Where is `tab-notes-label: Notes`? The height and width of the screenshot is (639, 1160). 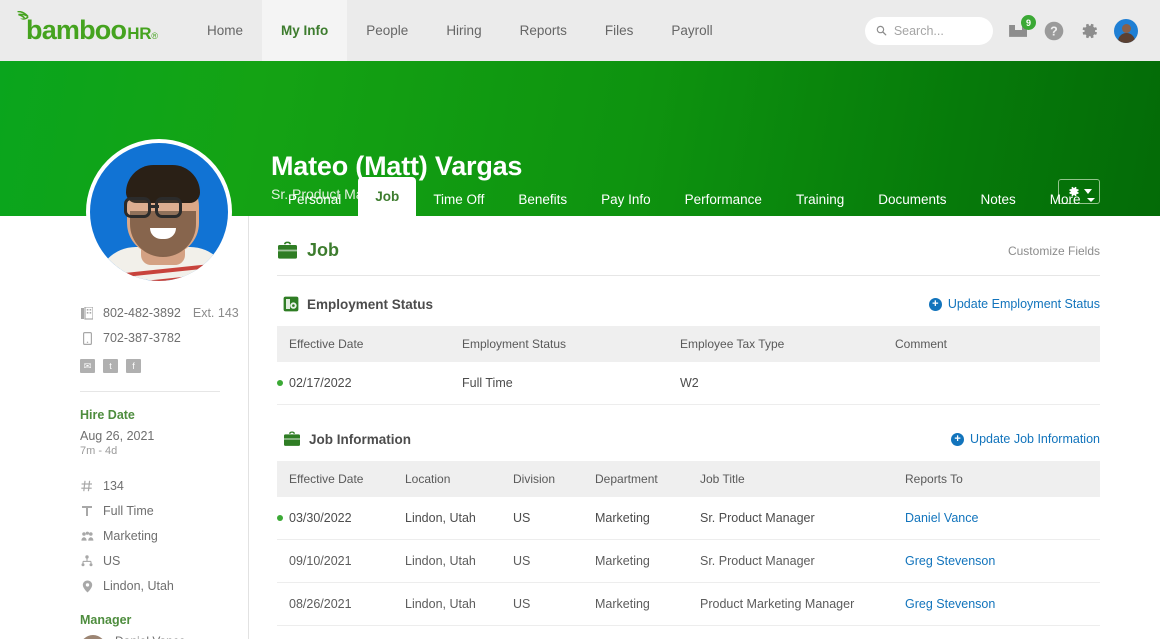 tab-notes-label: Notes is located at coordinates (998, 199).